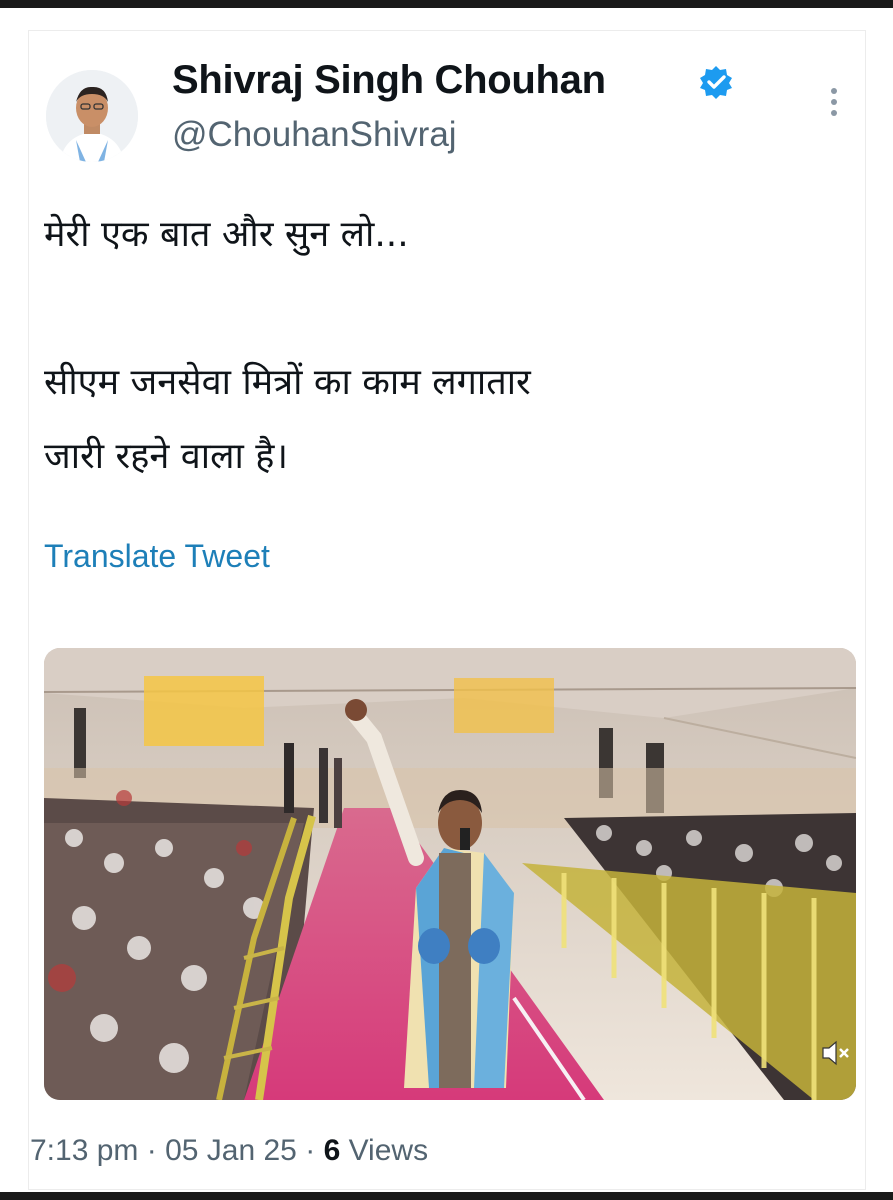 This screenshot has height=1200, width=893. I want to click on profile-photo-icon, so click(92, 116).